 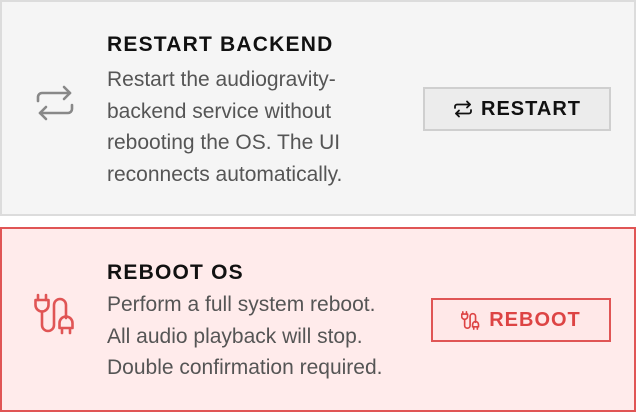 I want to click on reboot-button-label: REBOOT, so click(x=535, y=319).